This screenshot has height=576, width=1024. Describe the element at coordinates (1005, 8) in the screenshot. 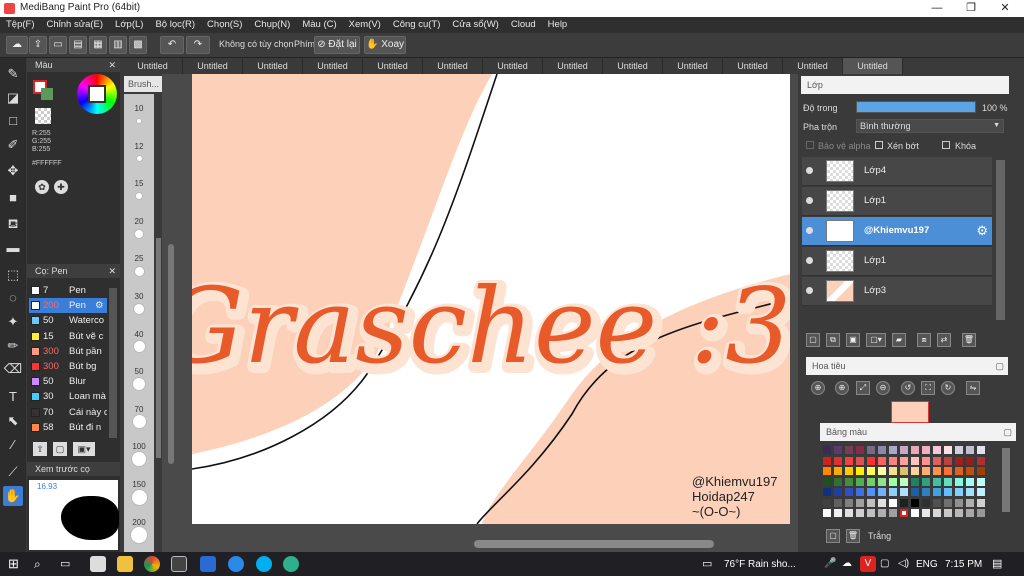

I see `close-icon: ✕` at that location.